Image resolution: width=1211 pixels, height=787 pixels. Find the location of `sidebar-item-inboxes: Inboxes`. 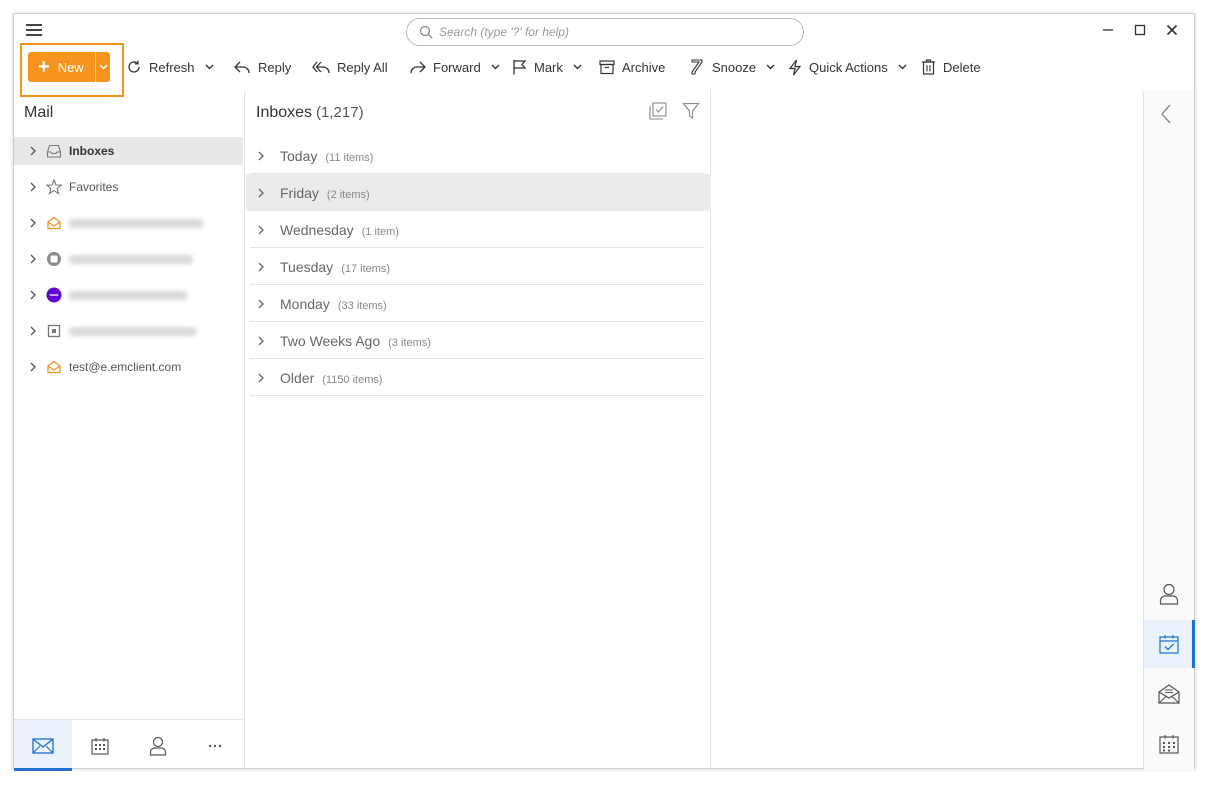

sidebar-item-inboxes: Inboxes is located at coordinates (128, 151).